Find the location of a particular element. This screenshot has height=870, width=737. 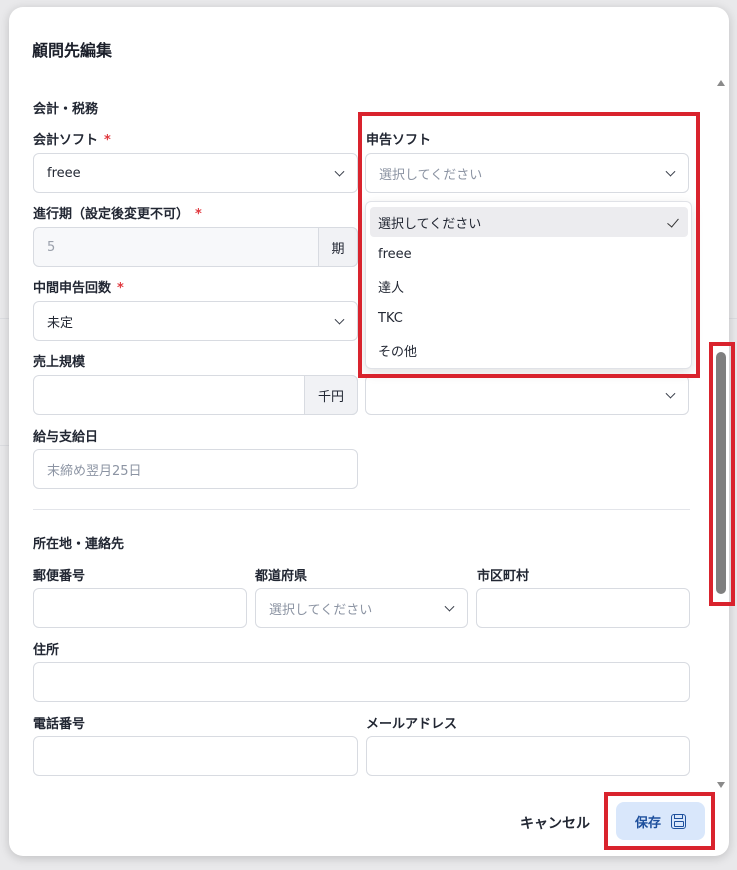

accounting-software-select: freee is located at coordinates (195, 173).